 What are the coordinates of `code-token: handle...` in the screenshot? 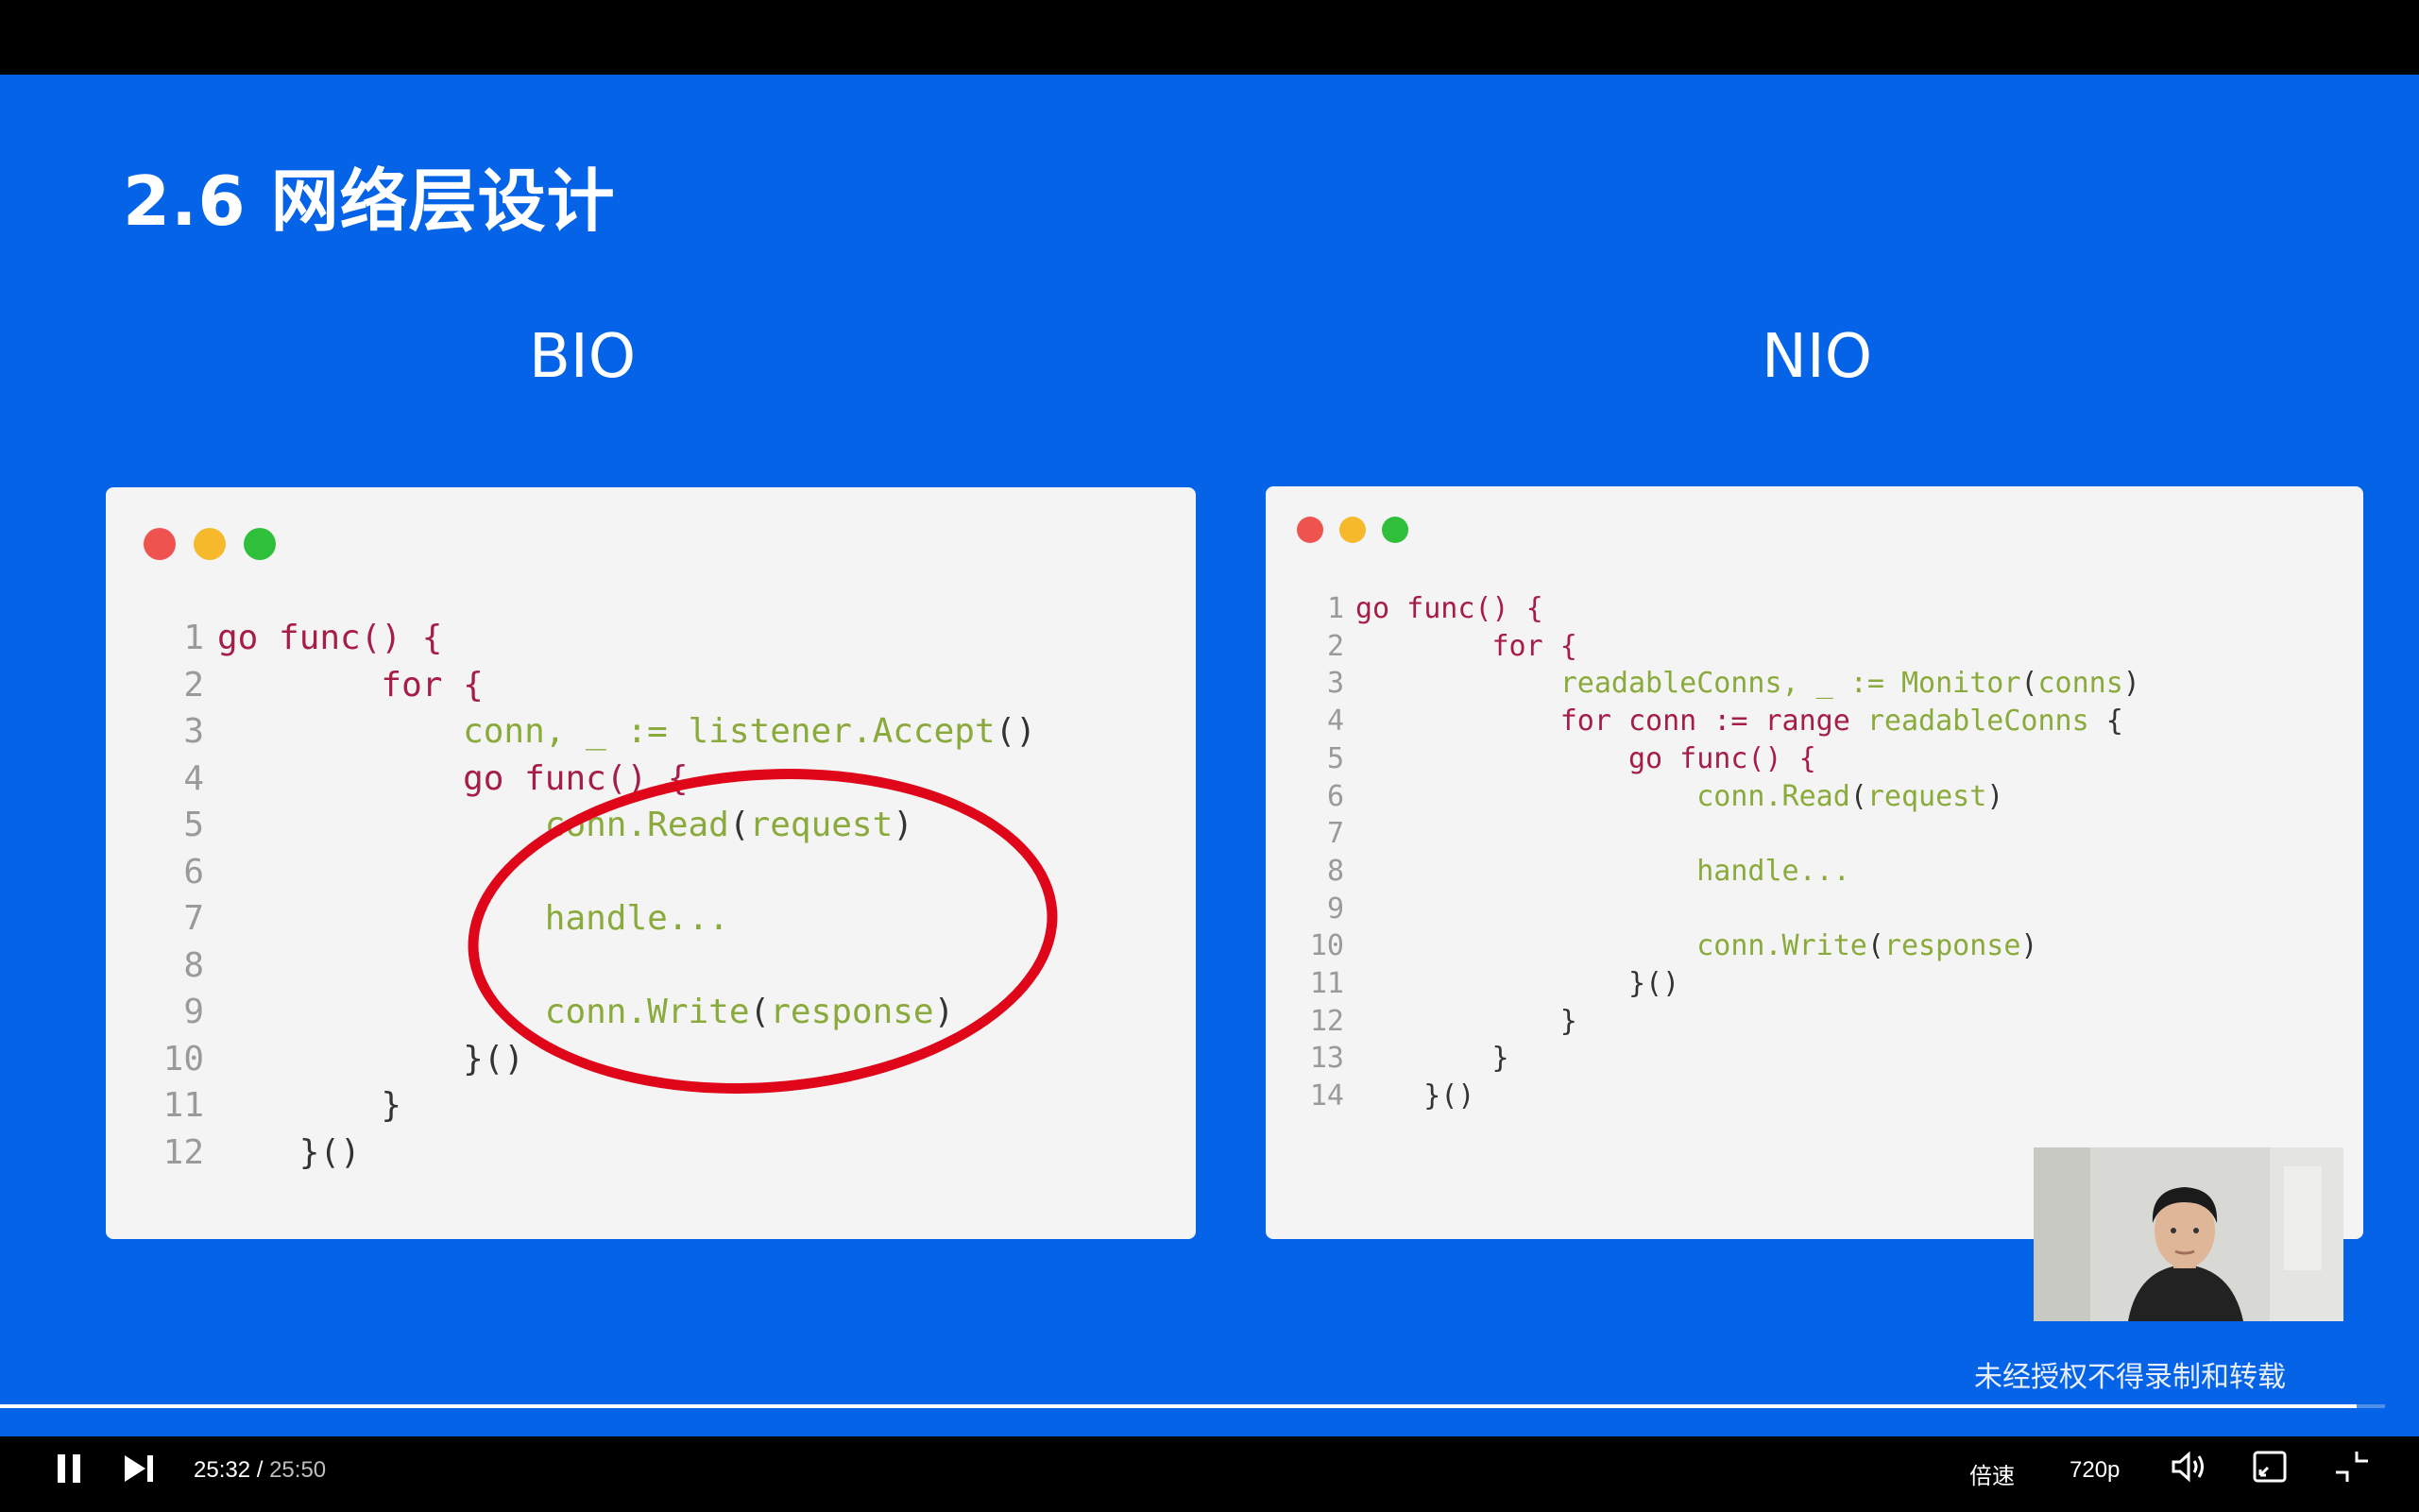 It's located at (1602, 871).